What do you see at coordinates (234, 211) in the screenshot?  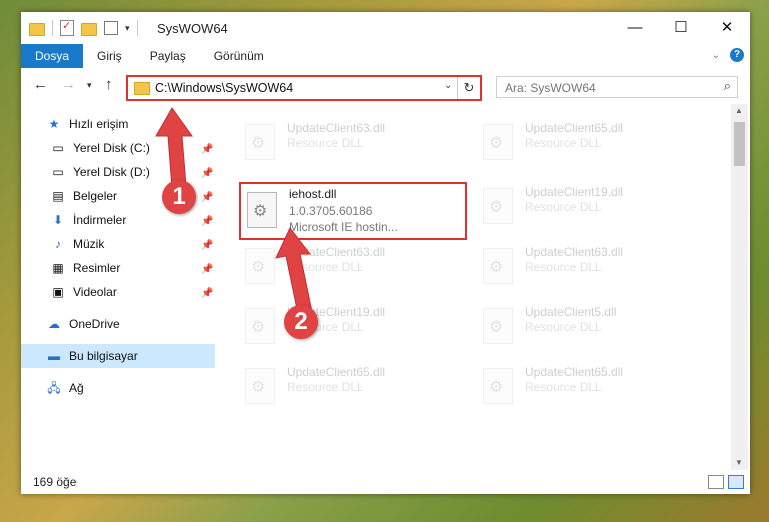 I see `annotation-arrows` at bounding box center [234, 211].